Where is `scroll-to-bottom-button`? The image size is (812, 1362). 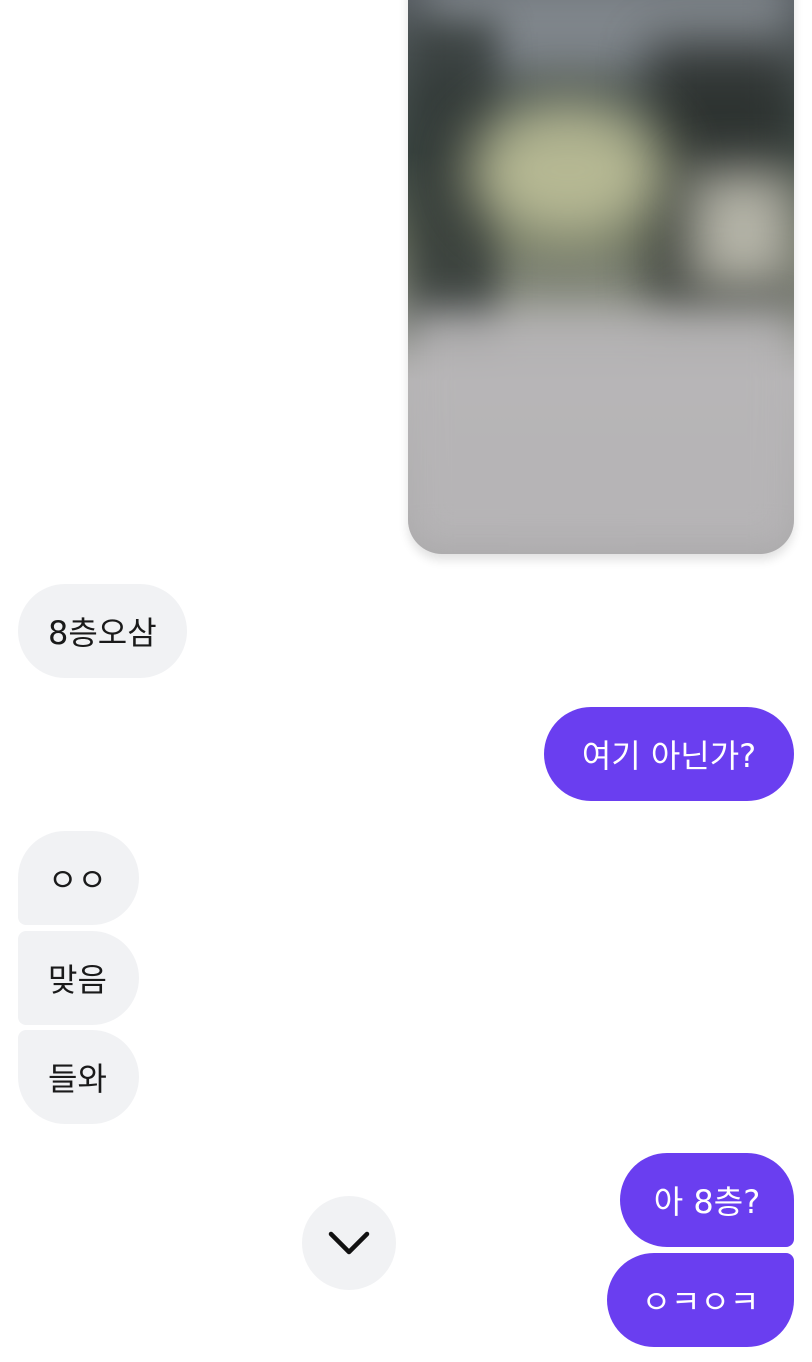 scroll-to-bottom-button is located at coordinates (349, 1243).